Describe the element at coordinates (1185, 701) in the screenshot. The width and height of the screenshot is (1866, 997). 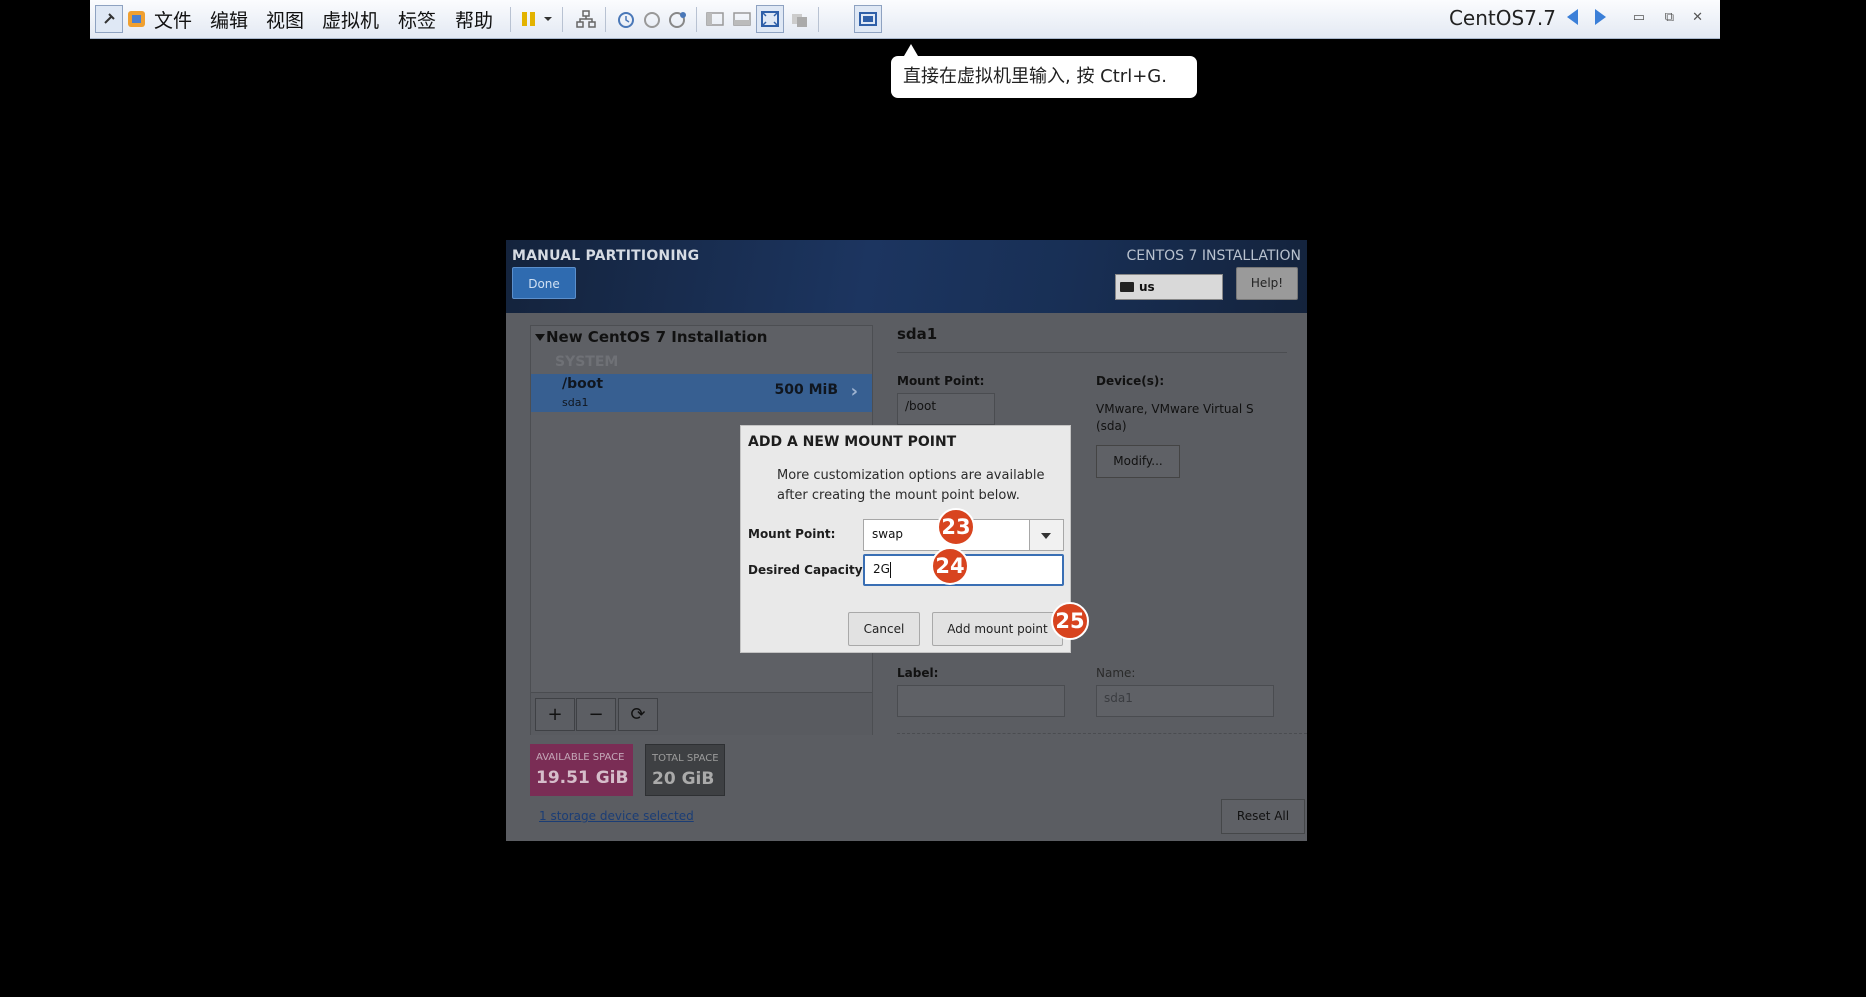
I see `name-field: sda1` at that location.